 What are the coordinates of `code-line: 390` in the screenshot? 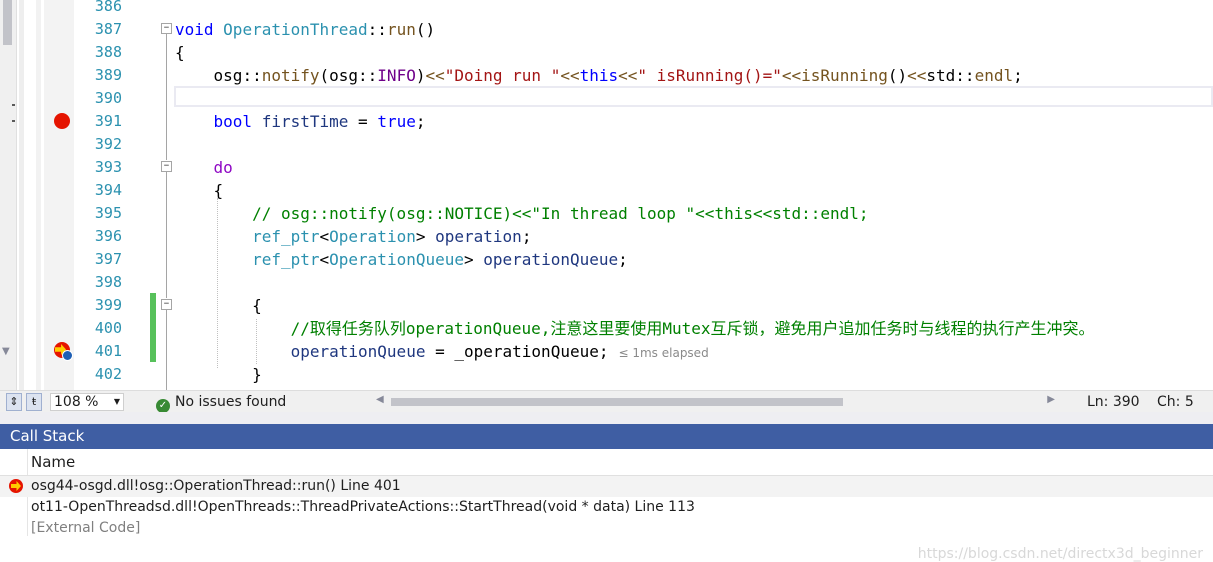 It's located at (606, 98).